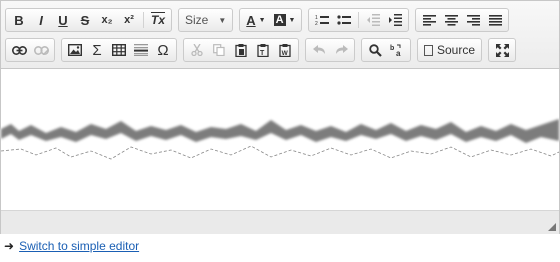 The height and width of the screenshot is (262, 560). I want to click on svg-text: T, so click(262, 53).